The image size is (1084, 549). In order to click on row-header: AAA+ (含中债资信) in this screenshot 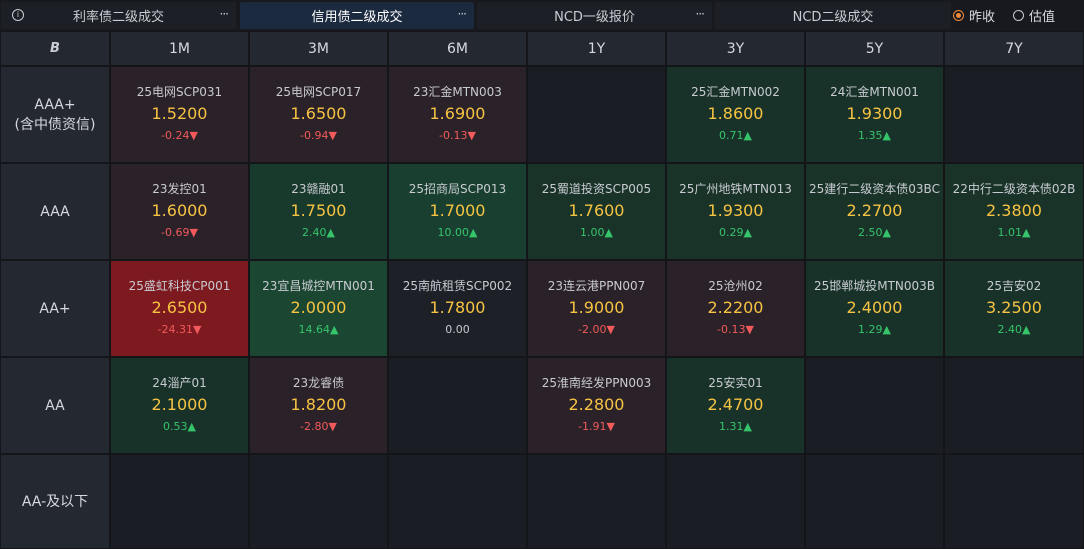, I will do `click(55, 114)`.